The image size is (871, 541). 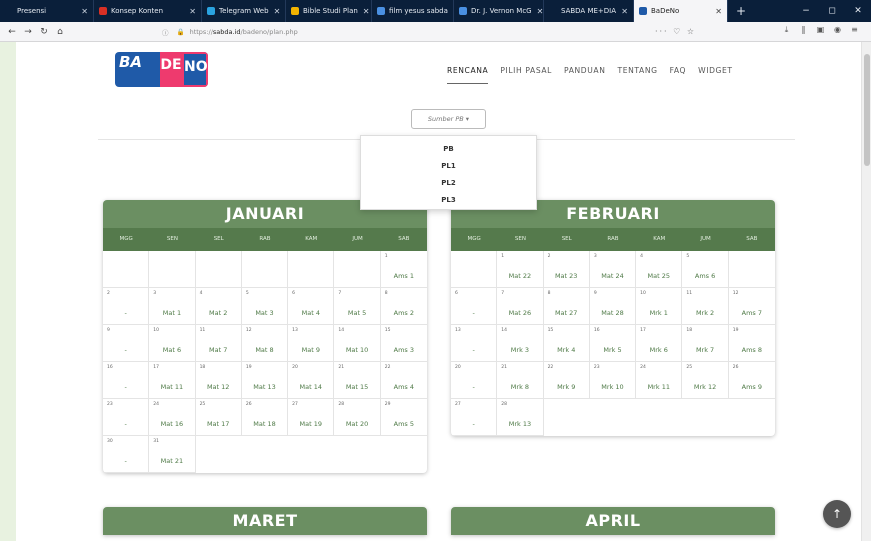 I want to click on calendar-day-cell: 3 Mat 24, so click(x=613, y=269).